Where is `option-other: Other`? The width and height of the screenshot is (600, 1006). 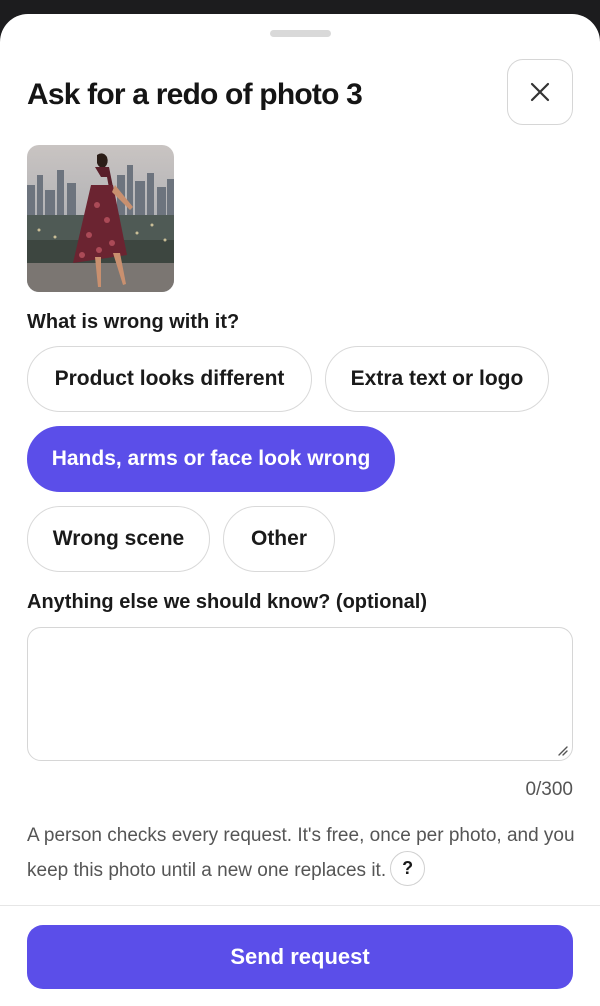 option-other: Other is located at coordinates (279, 539).